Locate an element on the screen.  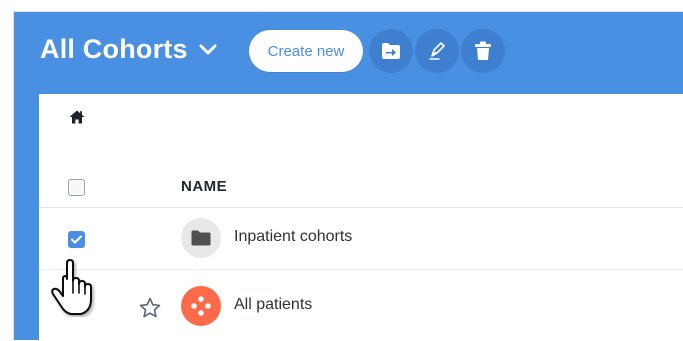
trash-icon is located at coordinates (483, 50).